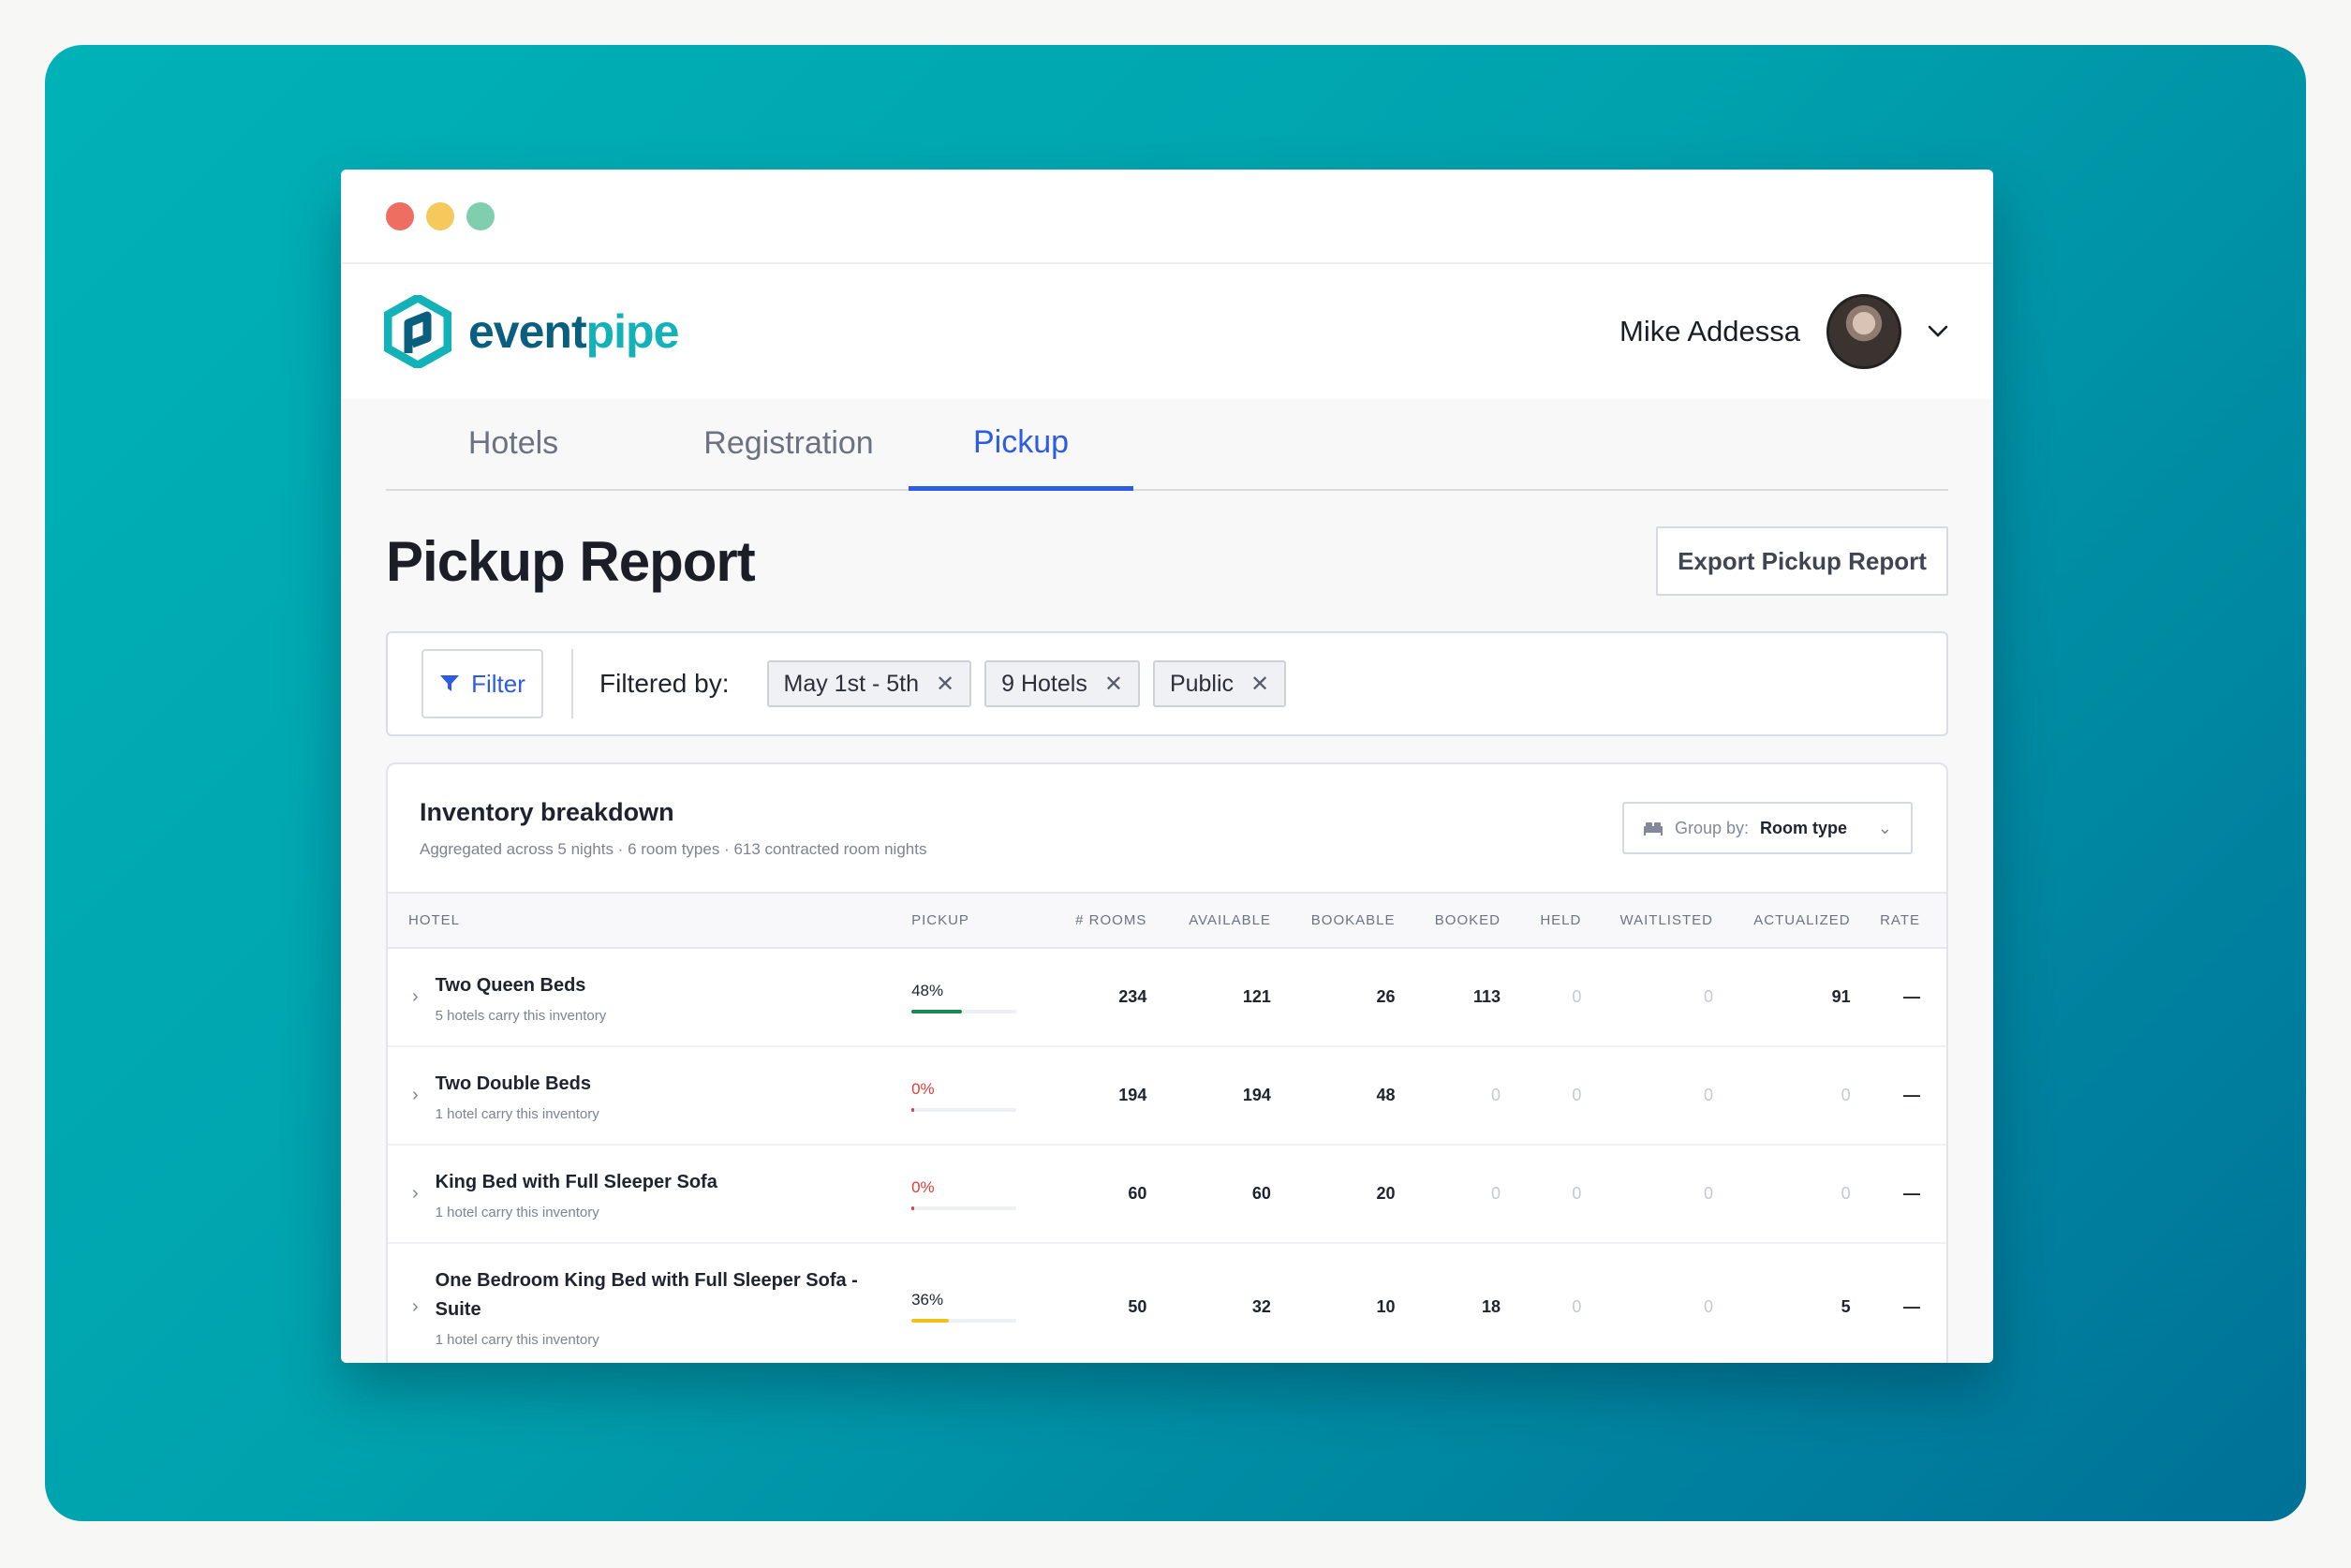 This screenshot has width=2351, height=1568. What do you see at coordinates (513, 443) in the screenshot?
I see `tab-hotels: Hotels` at bounding box center [513, 443].